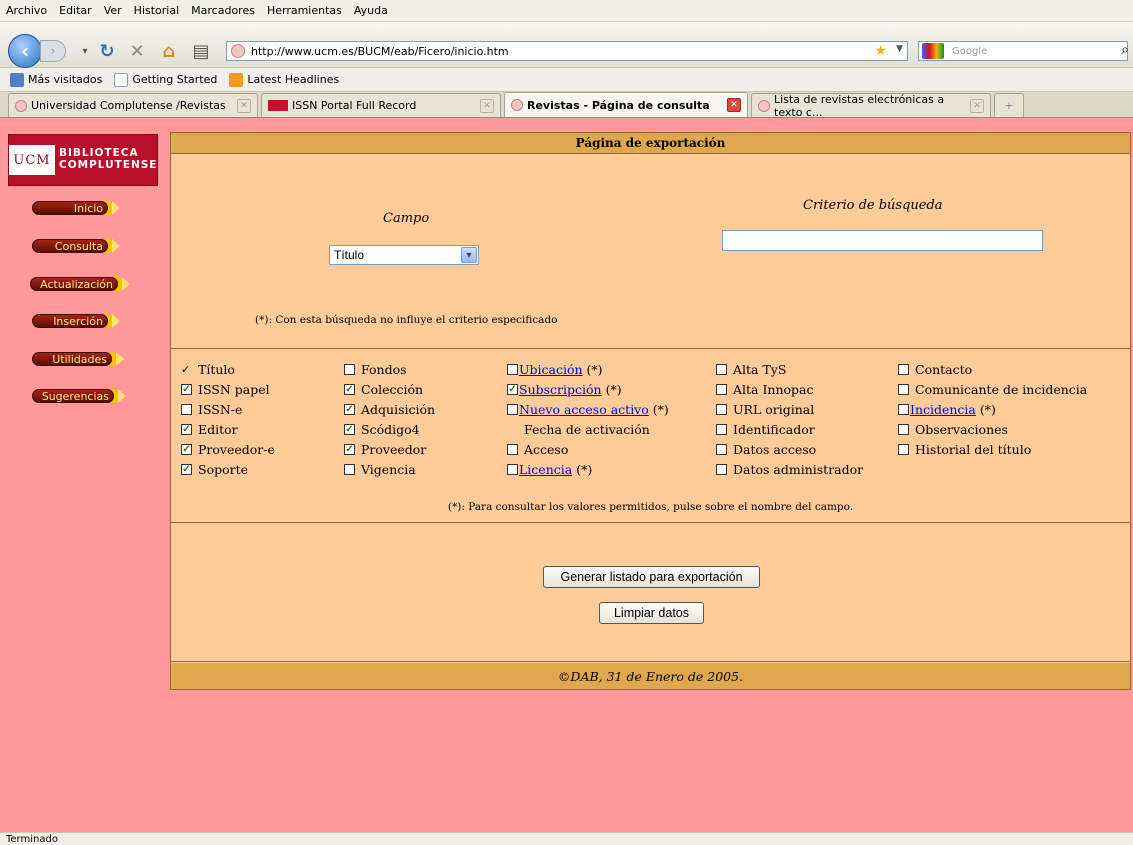 This screenshot has height=845, width=1133. What do you see at coordinates (382, 429) in the screenshot?
I see `field-scodigo4: ✓ Scódigo4` at bounding box center [382, 429].